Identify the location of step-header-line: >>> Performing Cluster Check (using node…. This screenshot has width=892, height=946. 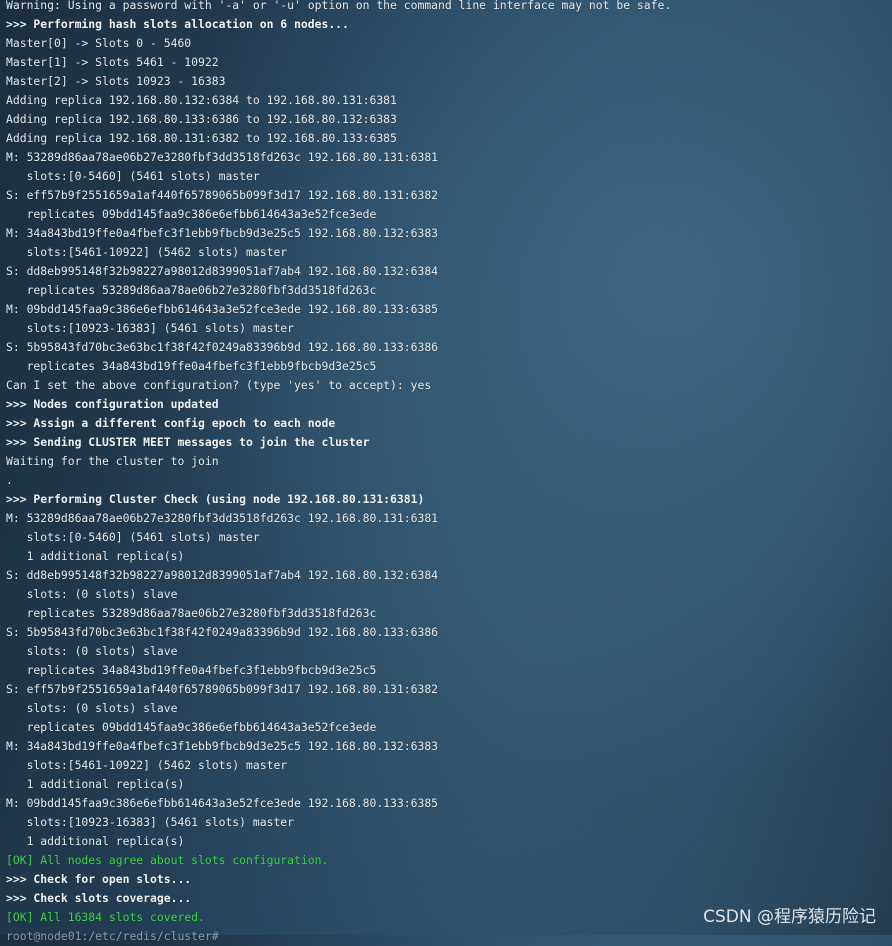
(215, 499).